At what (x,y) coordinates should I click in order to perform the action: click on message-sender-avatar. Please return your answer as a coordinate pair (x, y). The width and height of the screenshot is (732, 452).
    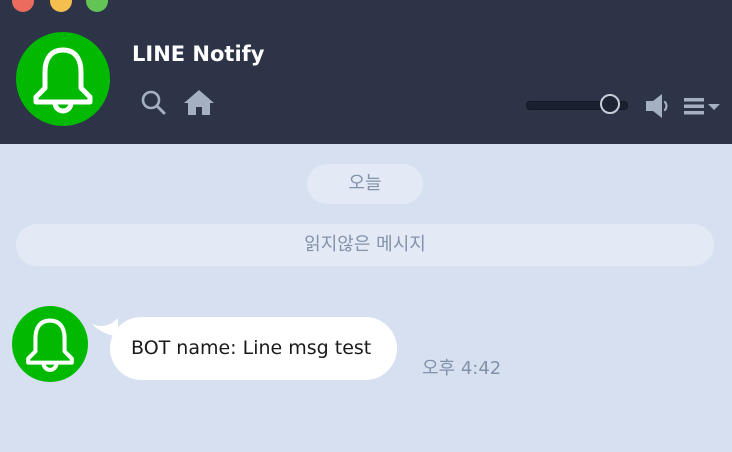
    Looking at the image, I should click on (50, 344).